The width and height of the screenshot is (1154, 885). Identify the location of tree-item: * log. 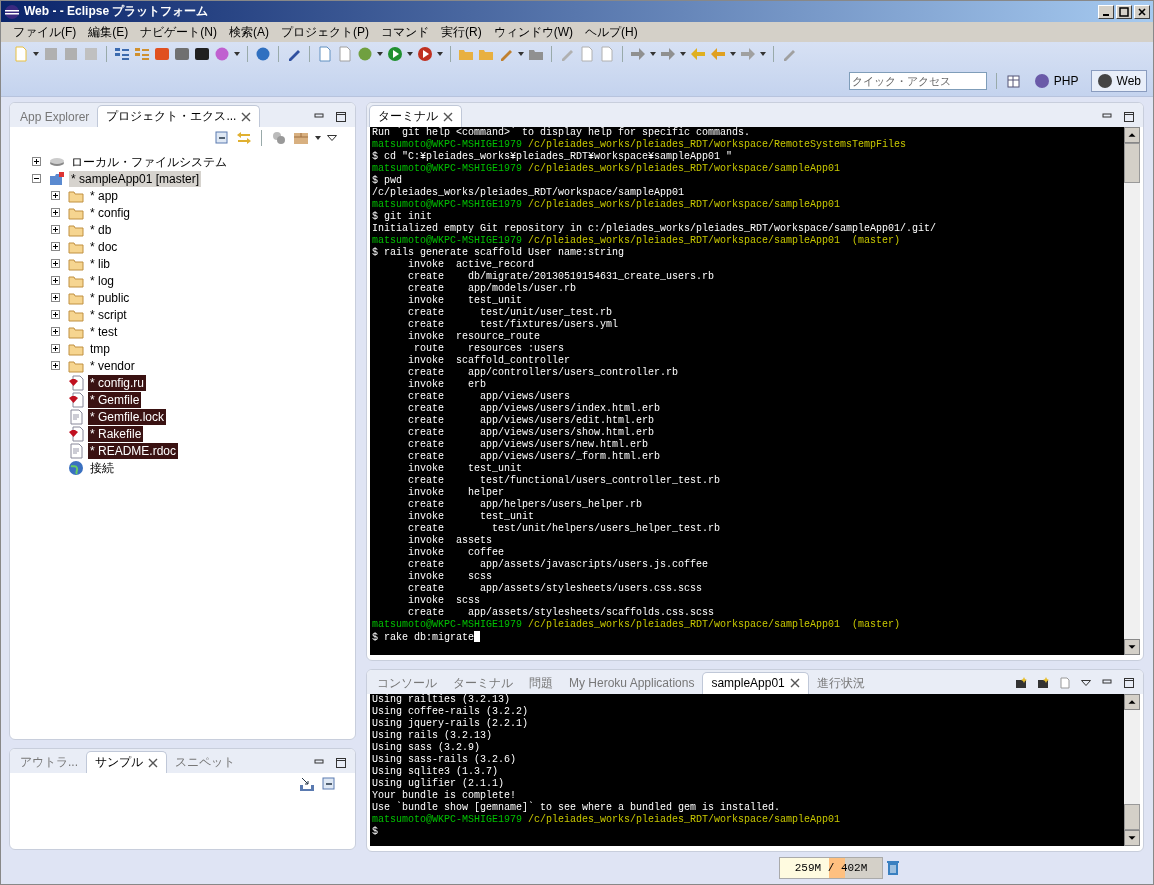
(102, 280).